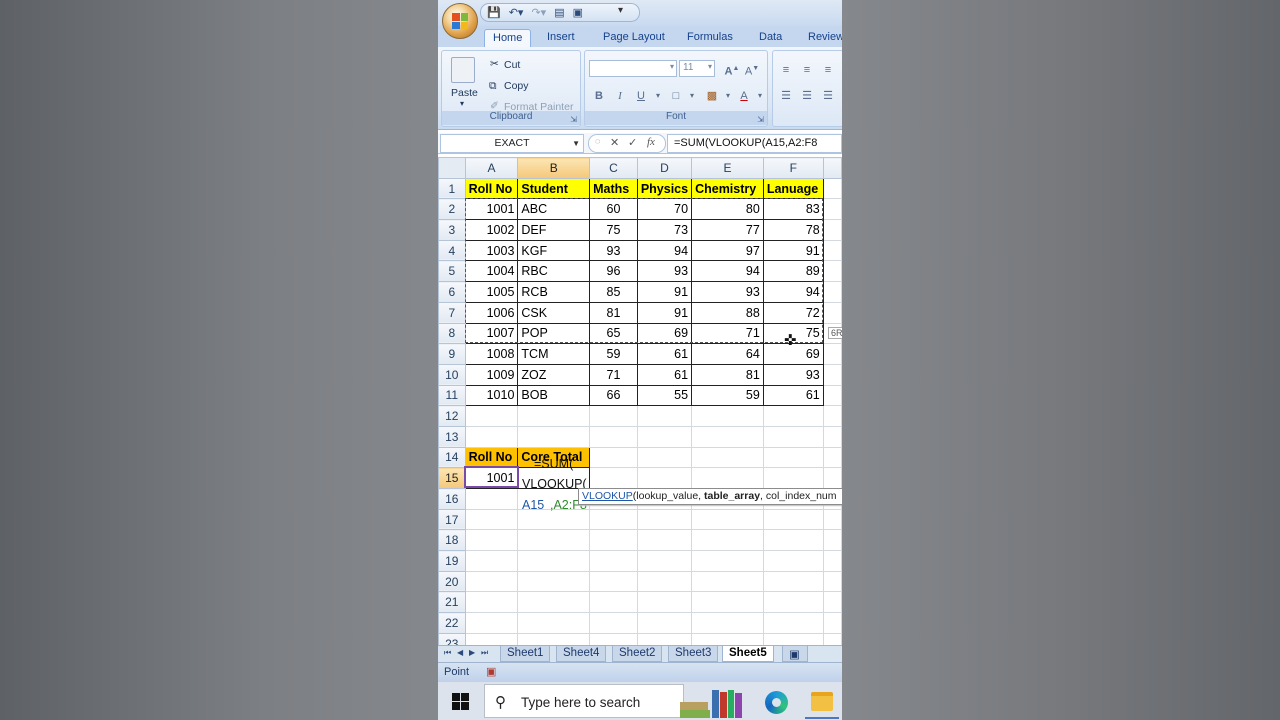 This screenshot has height=720, width=1280. Describe the element at coordinates (452, 478) in the screenshot. I see `row-header: 15` at that location.